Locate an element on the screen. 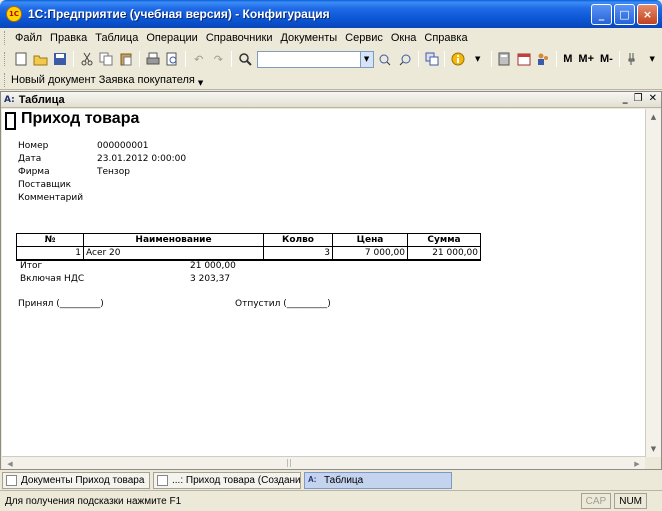 This screenshot has width=662, height=511. paste-icon is located at coordinates (126, 59).